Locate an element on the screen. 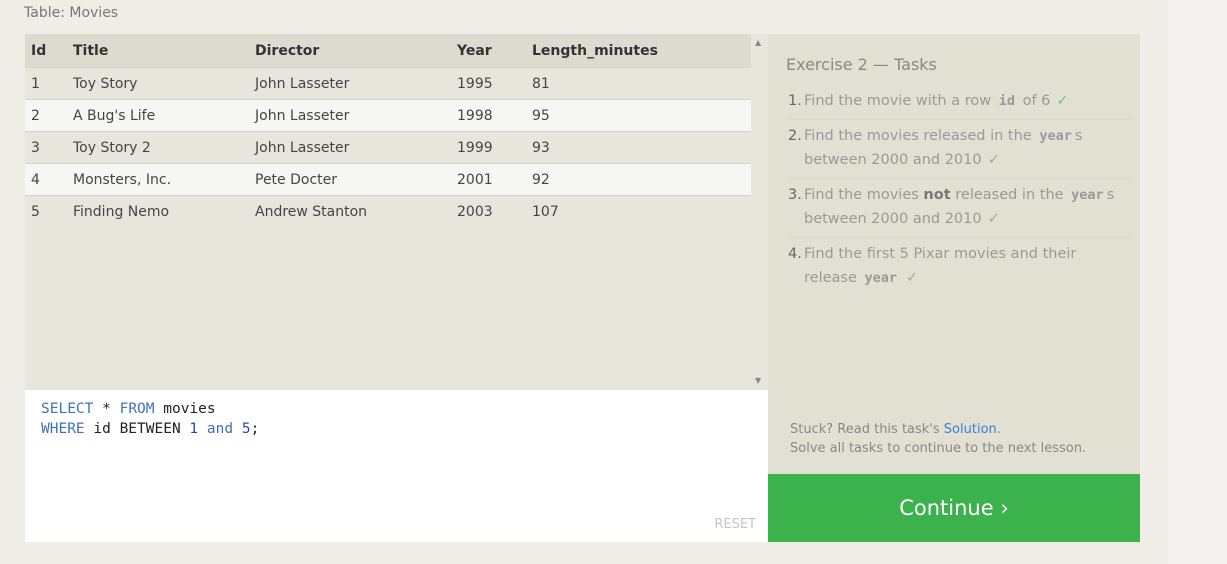 This screenshot has width=1227, height=564. sql-keyword: and is located at coordinates (220, 429).